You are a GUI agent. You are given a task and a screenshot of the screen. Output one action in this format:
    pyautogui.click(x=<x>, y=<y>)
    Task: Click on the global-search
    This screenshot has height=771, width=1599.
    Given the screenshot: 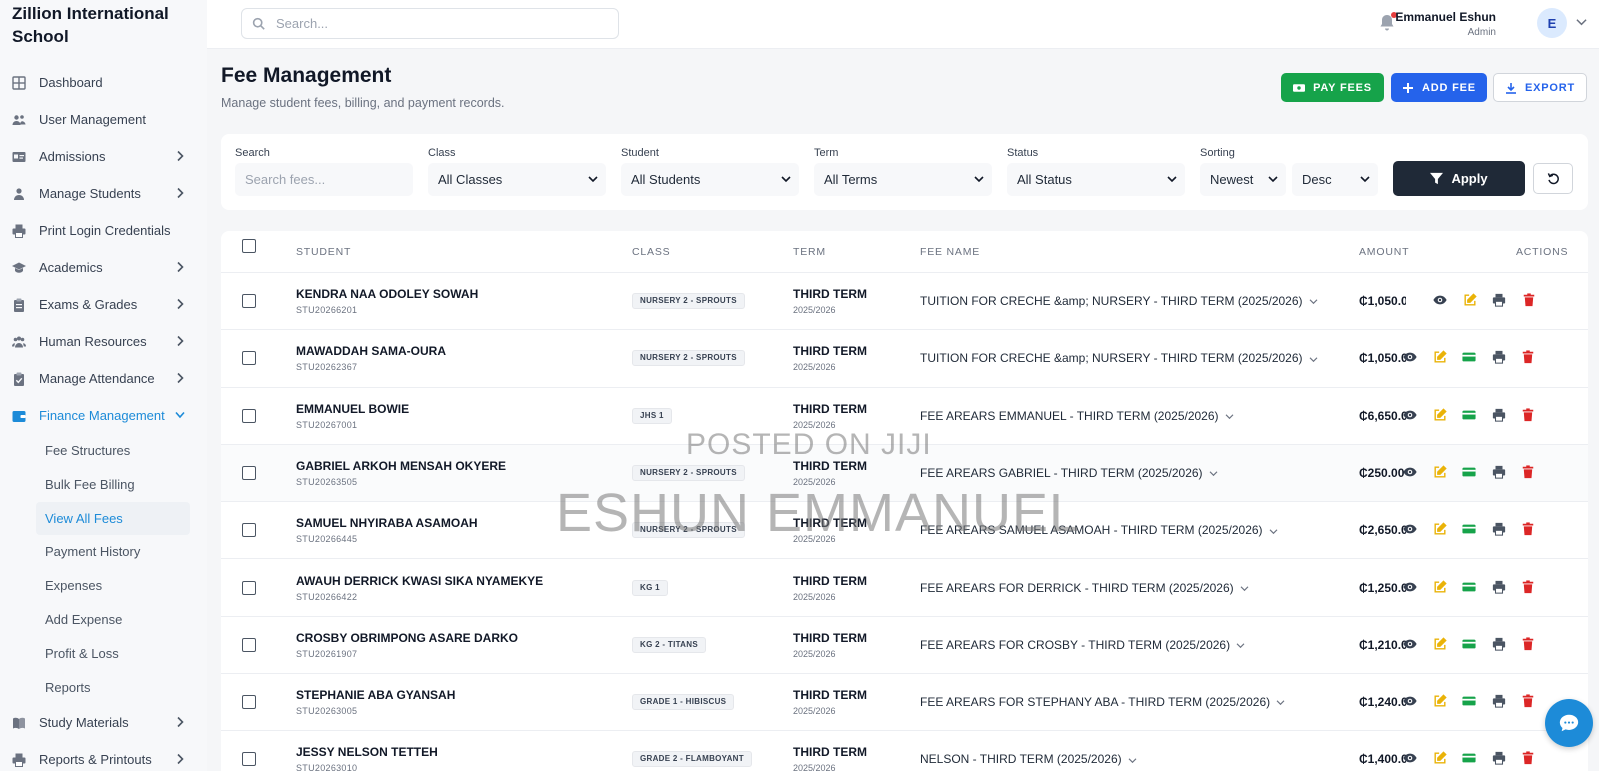 What is the action you would take?
    pyautogui.click(x=430, y=23)
    